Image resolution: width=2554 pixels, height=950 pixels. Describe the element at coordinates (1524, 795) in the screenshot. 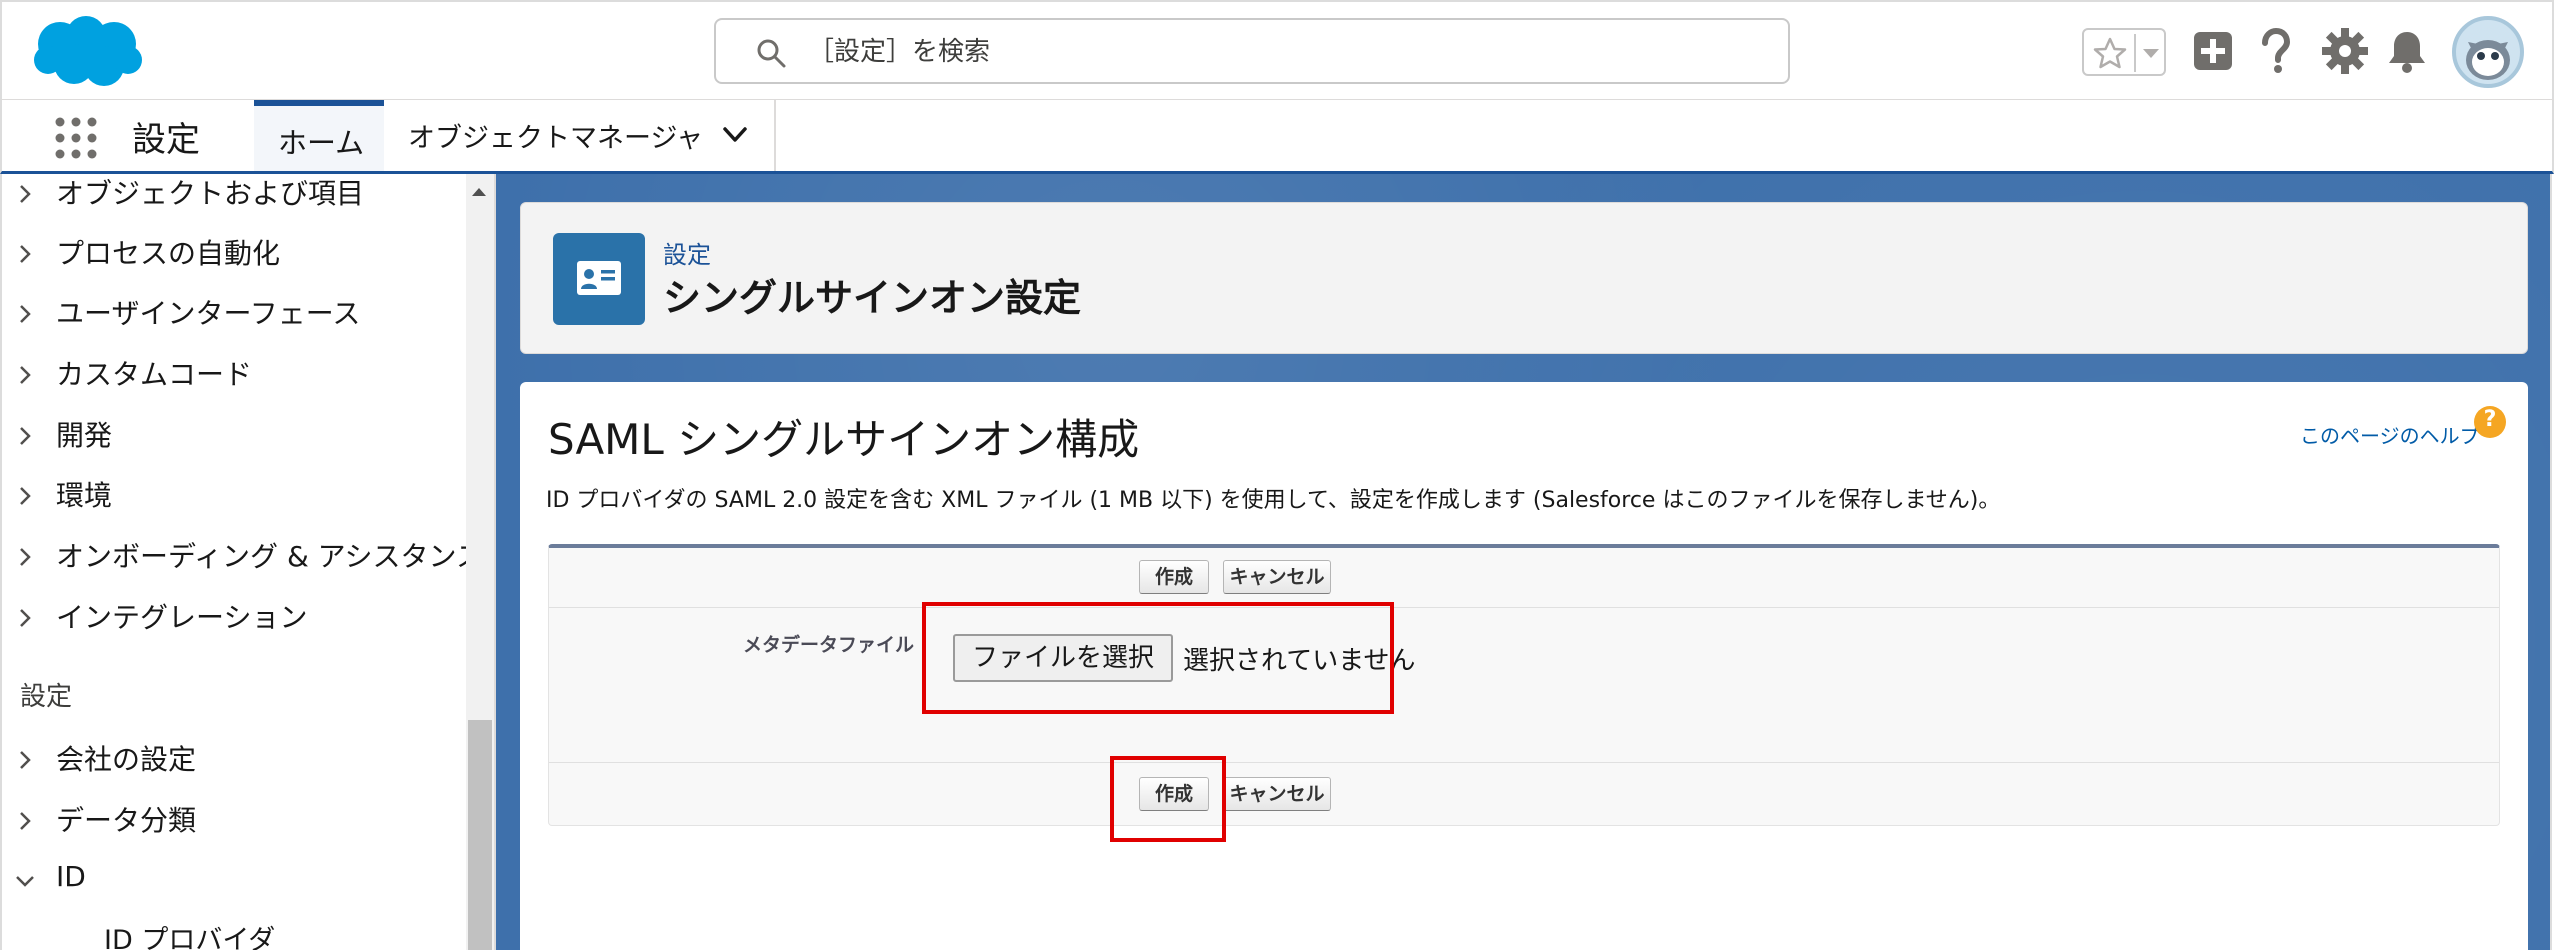

I see `button-row-bottom: 作成 キャンセル` at that location.